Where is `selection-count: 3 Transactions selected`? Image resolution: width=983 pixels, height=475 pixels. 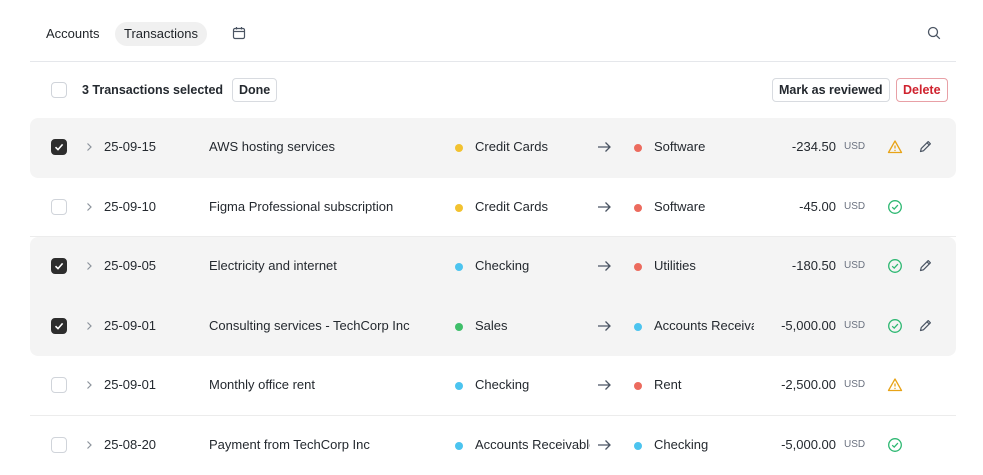 selection-count: 3 Transactions selected is located at coordinates (153, 90).